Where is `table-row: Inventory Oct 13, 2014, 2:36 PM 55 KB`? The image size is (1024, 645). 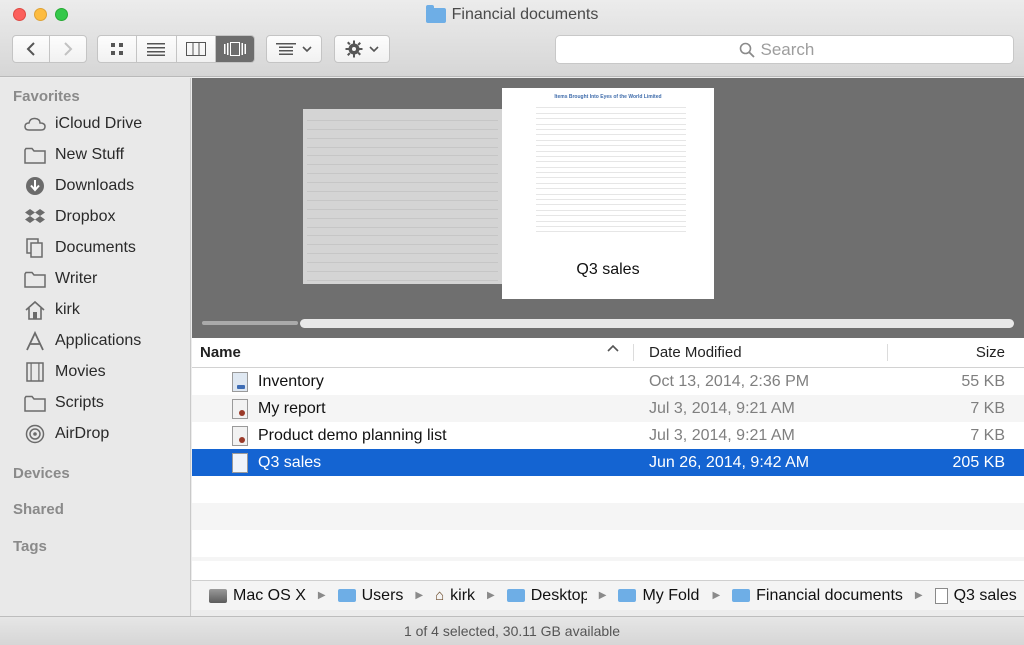 table-row: Inventory Oct 13, 2014, 2:36 PM 55 KB is located at coordinates (608, 381).